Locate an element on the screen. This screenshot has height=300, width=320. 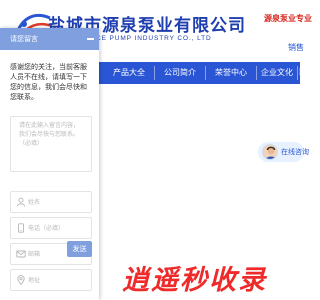
send-button: 发送 is located at coordinates (79, 249).